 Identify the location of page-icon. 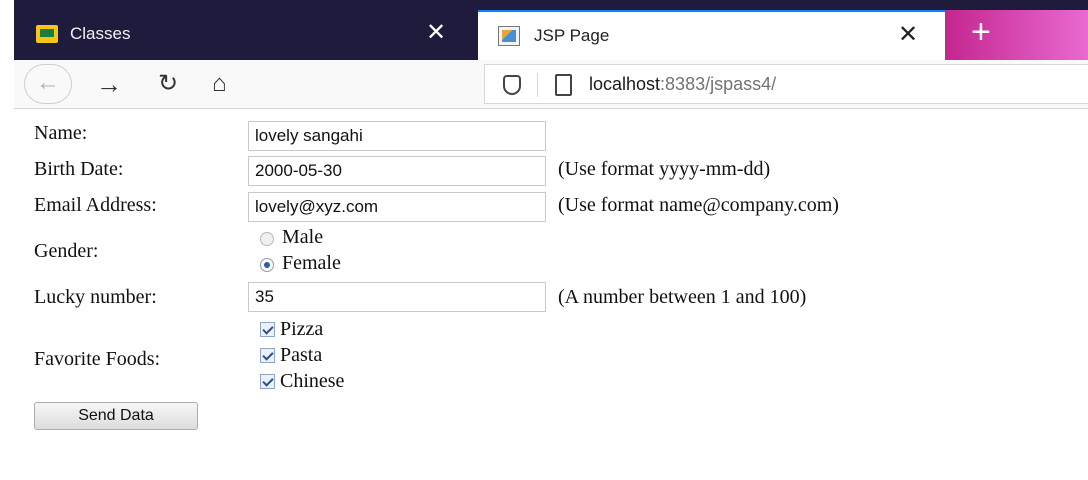
(563, 85).